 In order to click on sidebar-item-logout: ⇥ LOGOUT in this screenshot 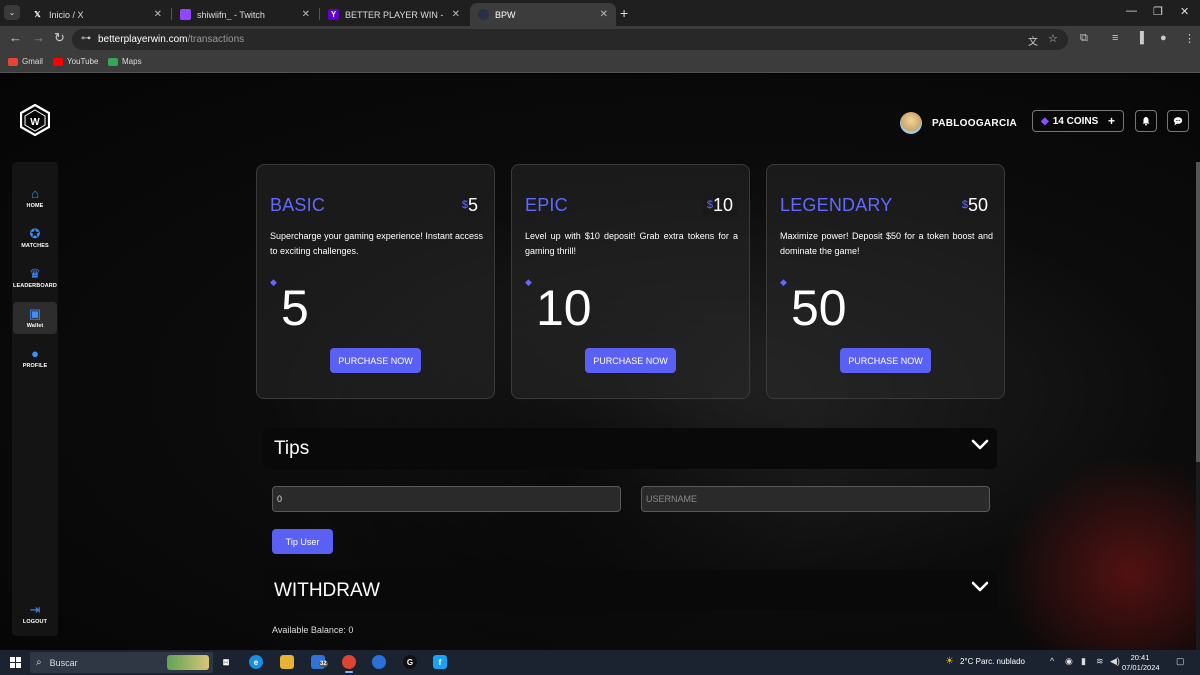, I will do `click(35, 614)`.